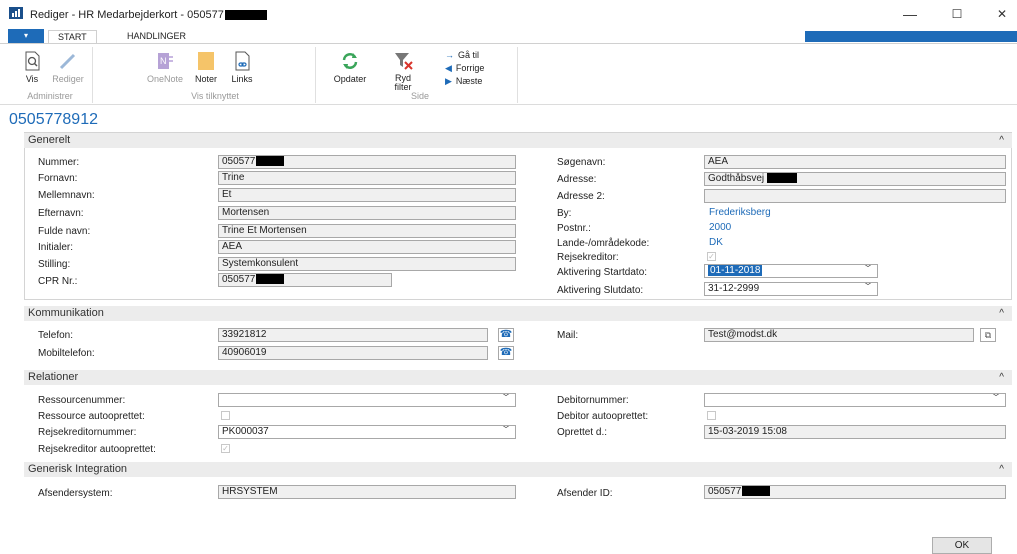  I want to click on debitornummer-select: ﹀, so click(855, 400).